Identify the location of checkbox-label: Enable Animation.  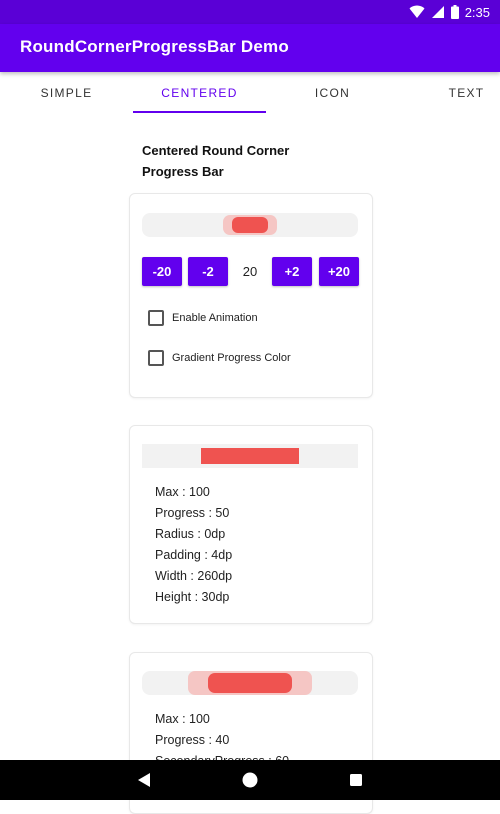
(215, 318).